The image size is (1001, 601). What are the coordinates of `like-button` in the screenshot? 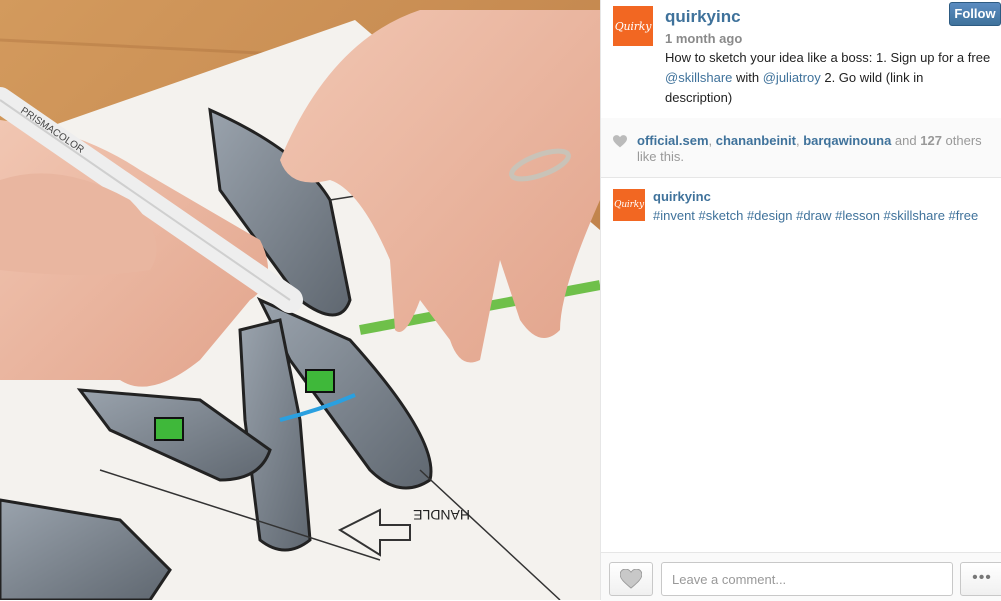 It's located at (631, 579).